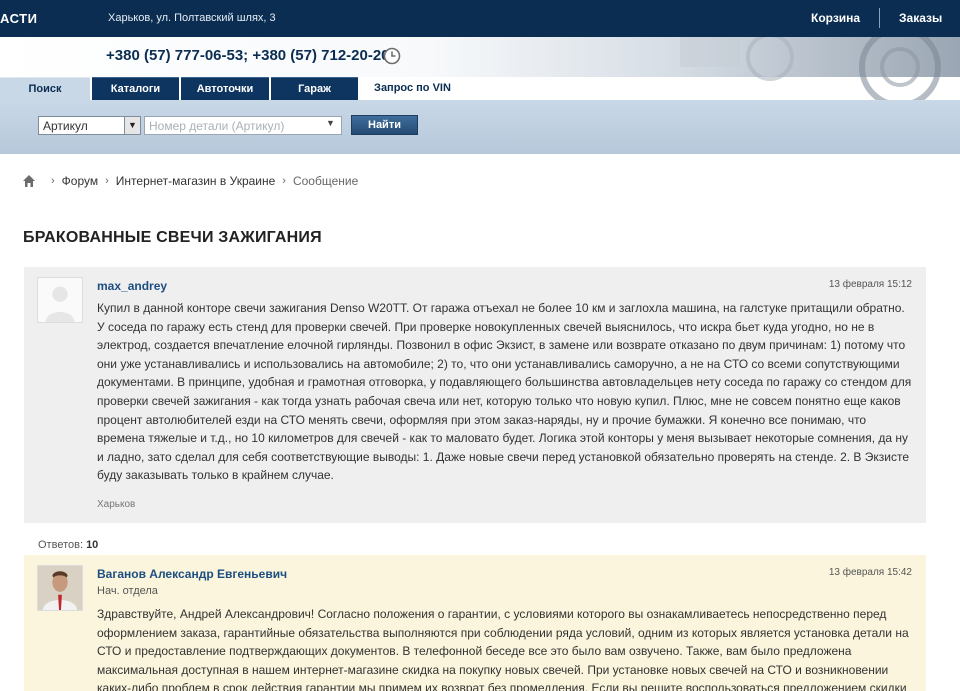  Describe the element at coordinates (116, 504) in the screenshot. I see `post-city: Харьков` at that location.